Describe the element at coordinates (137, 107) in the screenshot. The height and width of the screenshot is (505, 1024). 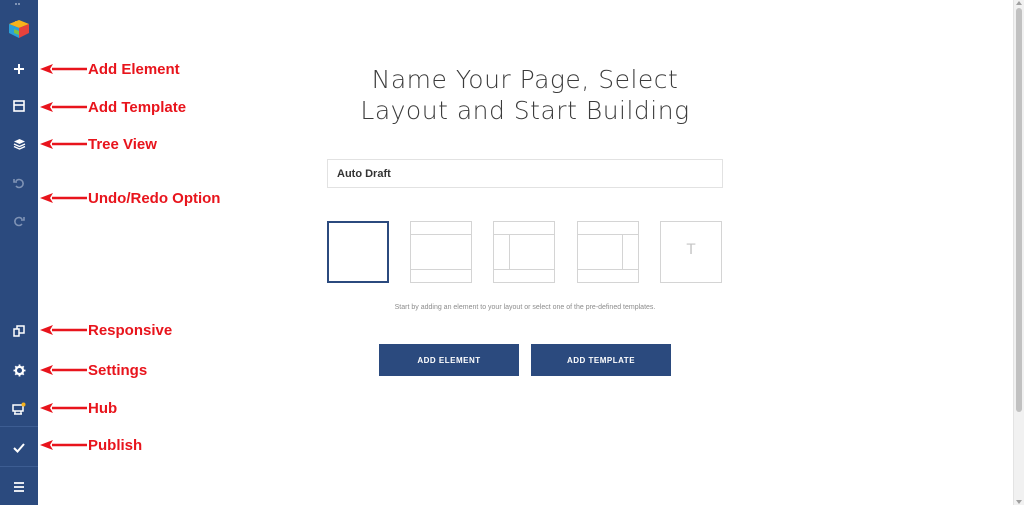
I see `annotation-label: Add Template` at that location.